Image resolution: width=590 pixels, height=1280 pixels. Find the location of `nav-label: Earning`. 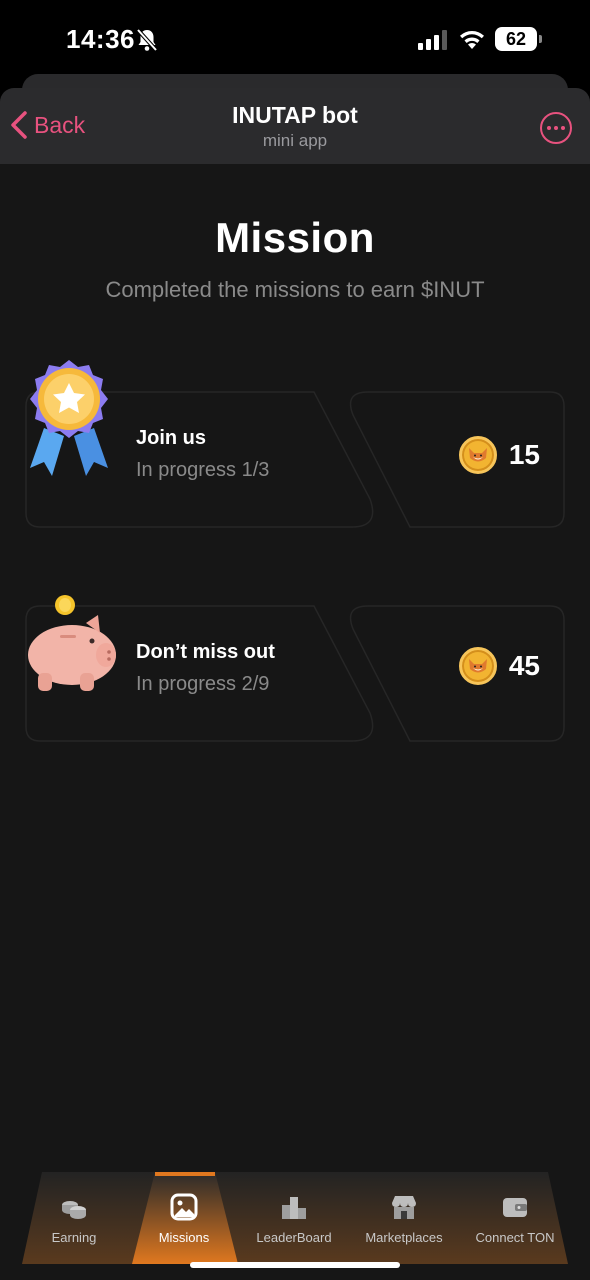

nav-label: Earning is located at coordinates (74, 1237).